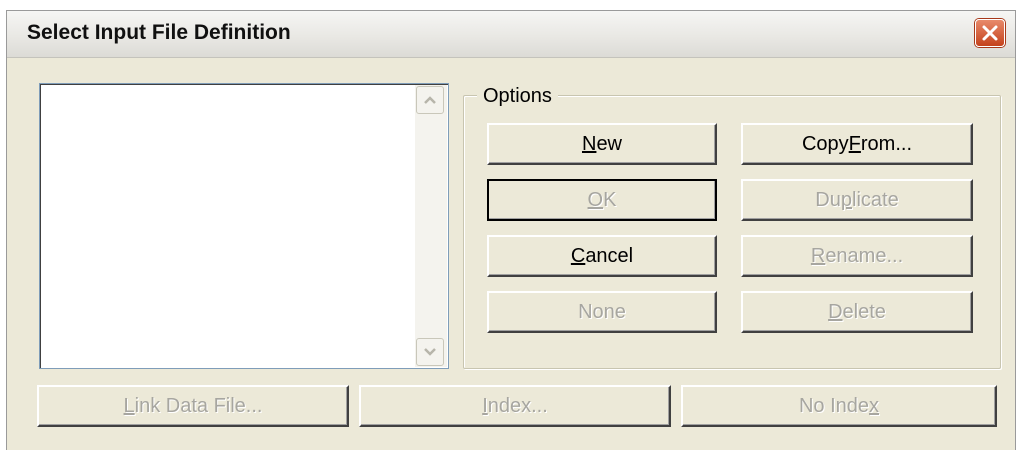 The height and width of the screenshot is (450, 1024). I want to click on chevron-down-icon, so click(430, 352).